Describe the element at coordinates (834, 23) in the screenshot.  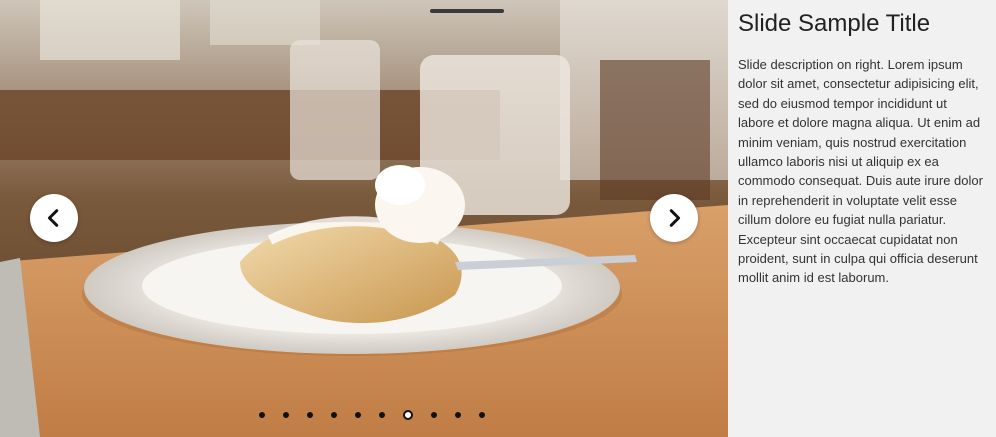
I see `slide-title: Slide Sample Title` at that location.